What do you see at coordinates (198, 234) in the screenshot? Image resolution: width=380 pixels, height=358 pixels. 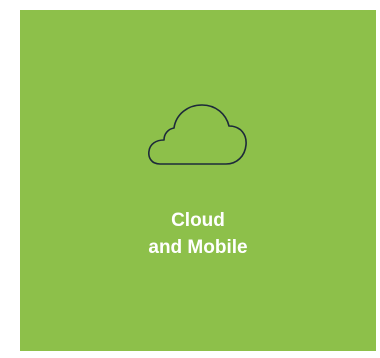 I see `tile-label: Cloud and Mobile` at bounding box center [198, 234].